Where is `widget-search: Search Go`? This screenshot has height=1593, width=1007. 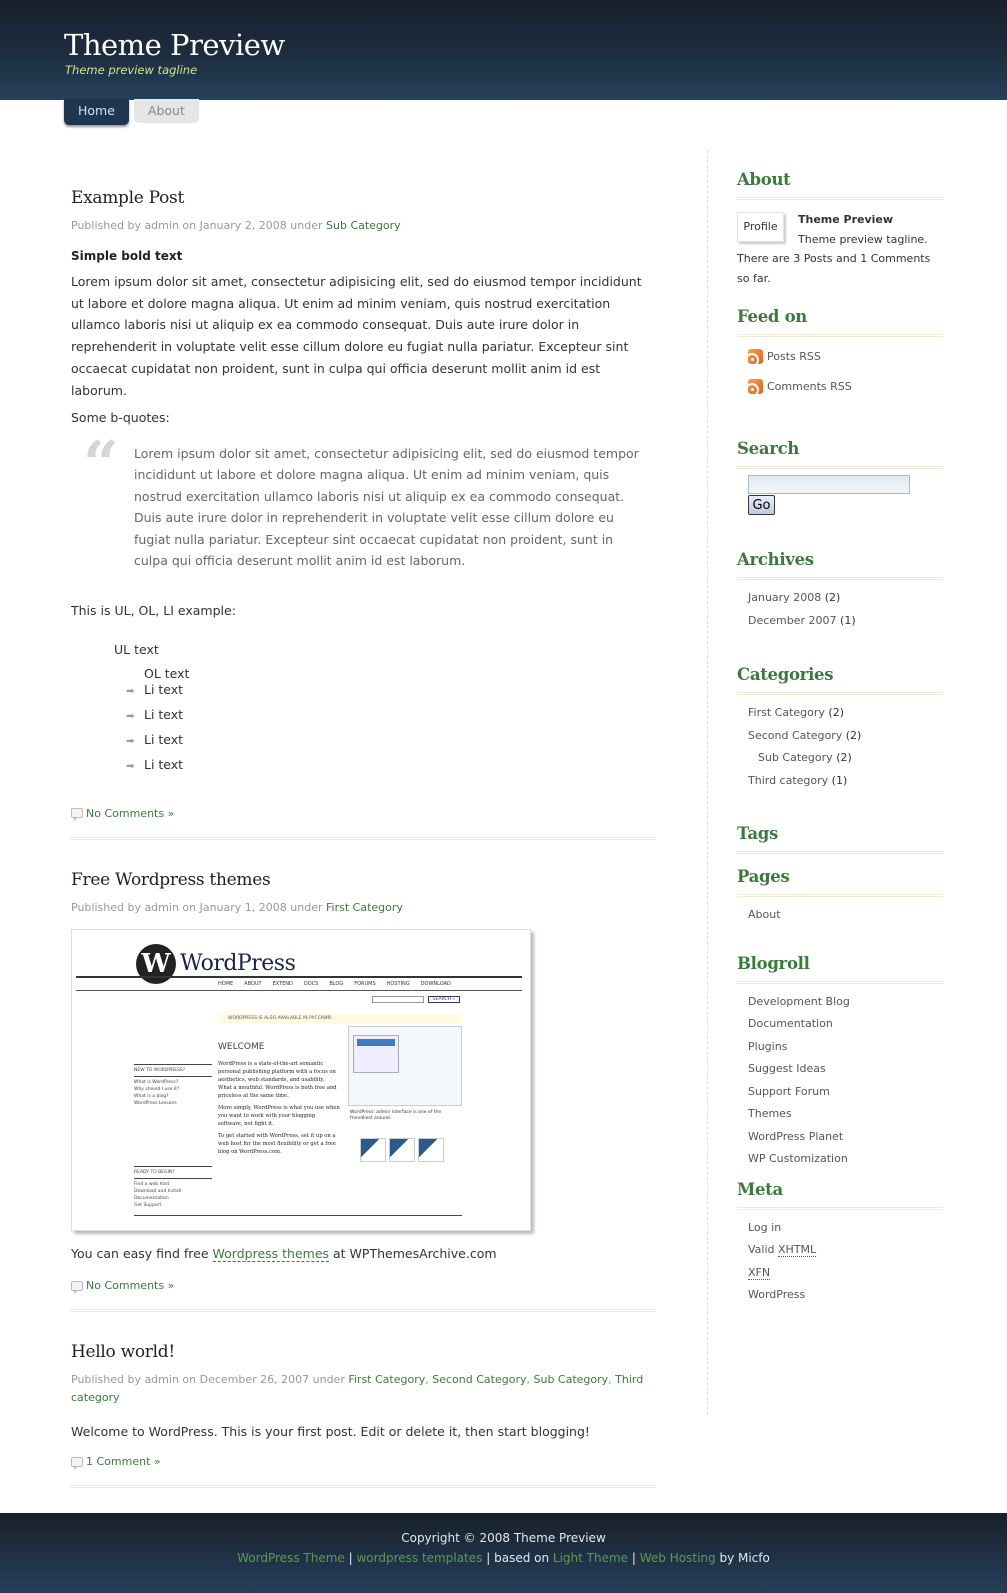
widget-search: Search Go is located at coordinates (840, 476).